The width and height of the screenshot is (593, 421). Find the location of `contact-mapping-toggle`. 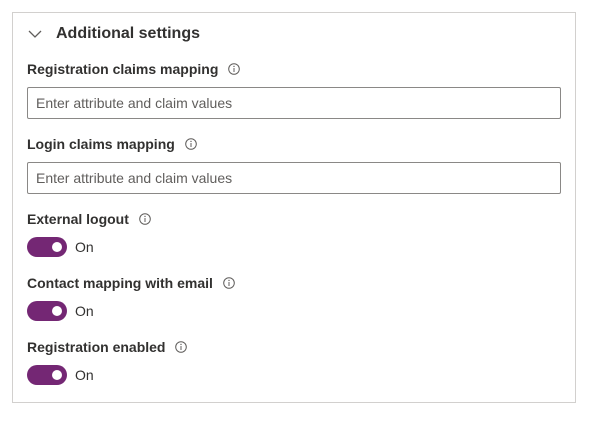

contact-mapping-toggle is located at coordinates (47, 311).